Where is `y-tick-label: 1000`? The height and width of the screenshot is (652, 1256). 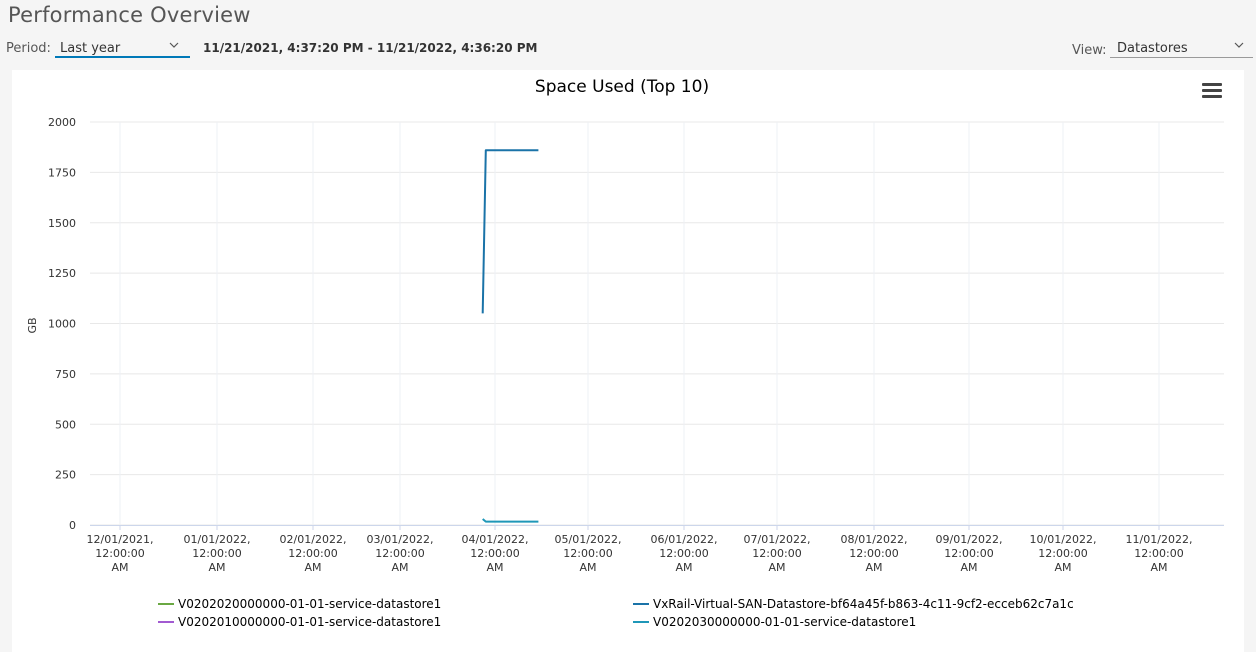 y-tick-label: 1000 is located at coordinates (62, 324).